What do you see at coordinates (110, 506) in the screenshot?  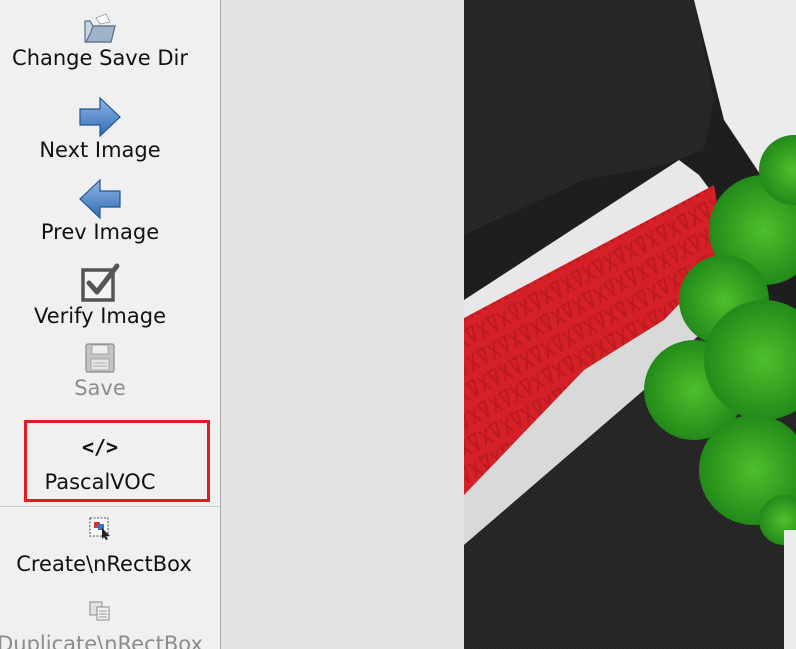 I see `toolbar-divider` at bounding box center [110, 506].